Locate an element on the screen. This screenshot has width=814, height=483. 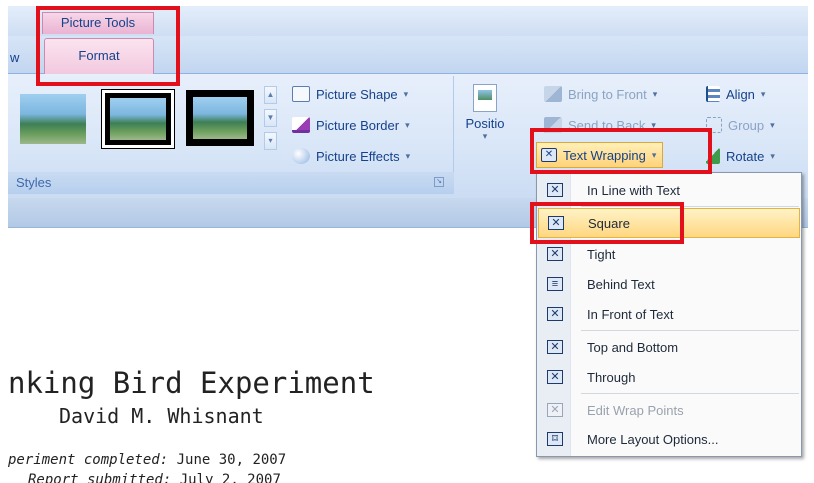
menu-item-through: ✕ Through is located at coordinates (669, 377).